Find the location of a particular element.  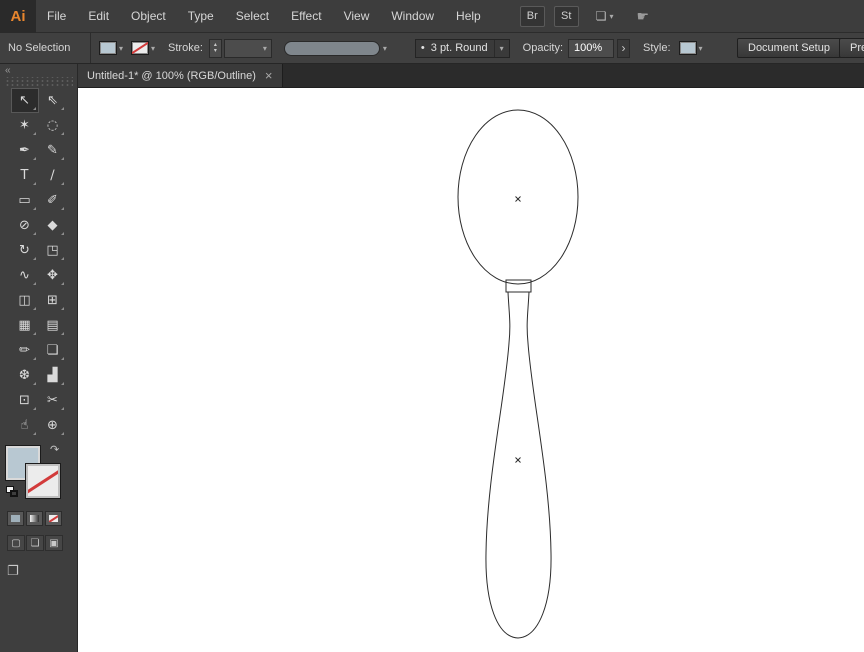

opacity-options-button: › is located at coordinates (624, 48).